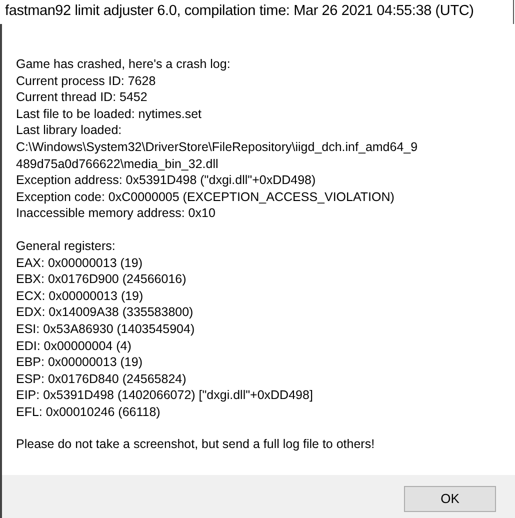 This screenshot has width=515, height=518. What do you see at coordinates (86, 81) in the screenshot?
I see `log-line: Current process ID: 7628` at bounding box center [86, 81].